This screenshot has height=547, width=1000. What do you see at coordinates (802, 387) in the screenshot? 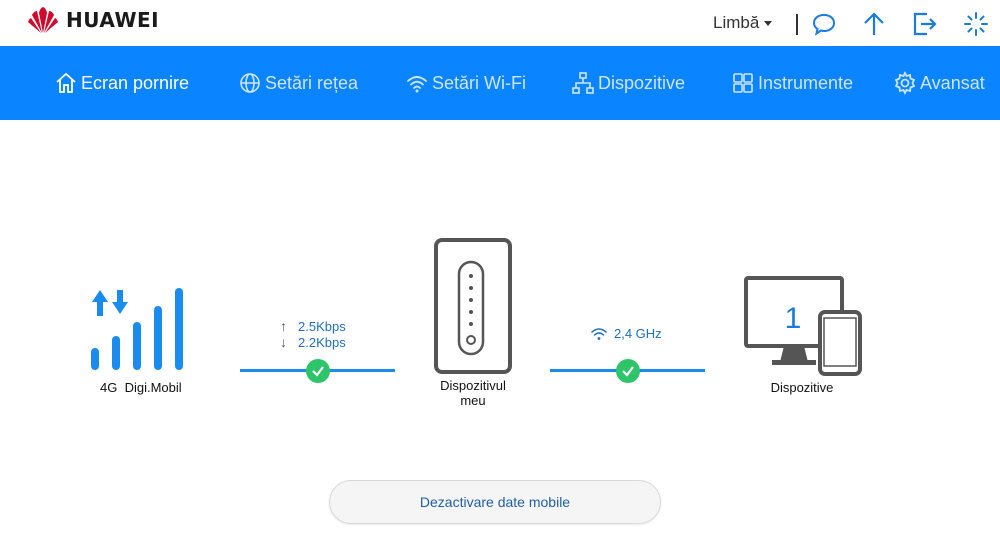
I see `devices-label: Dispozitive` at bounding box center [802, 387].